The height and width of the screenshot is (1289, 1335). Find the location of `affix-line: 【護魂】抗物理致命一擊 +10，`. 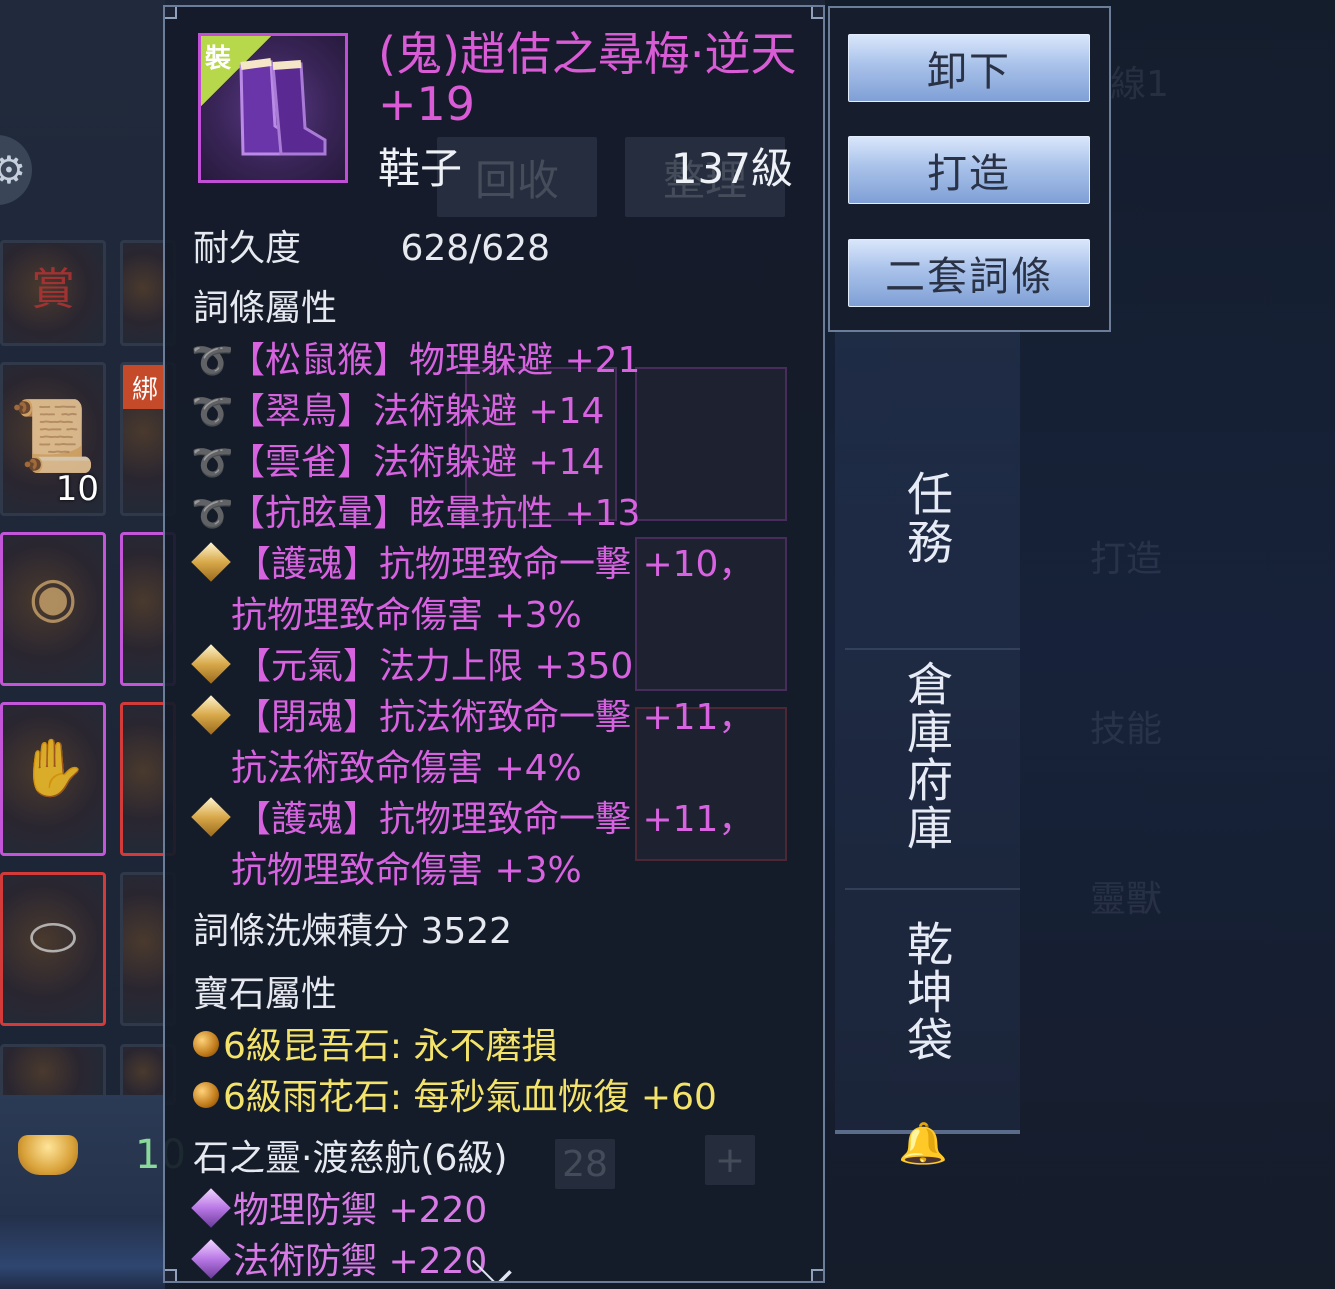

affix-line: 【護魂】抗物理致命一擊 +10， is located at coordinates (472, 561).